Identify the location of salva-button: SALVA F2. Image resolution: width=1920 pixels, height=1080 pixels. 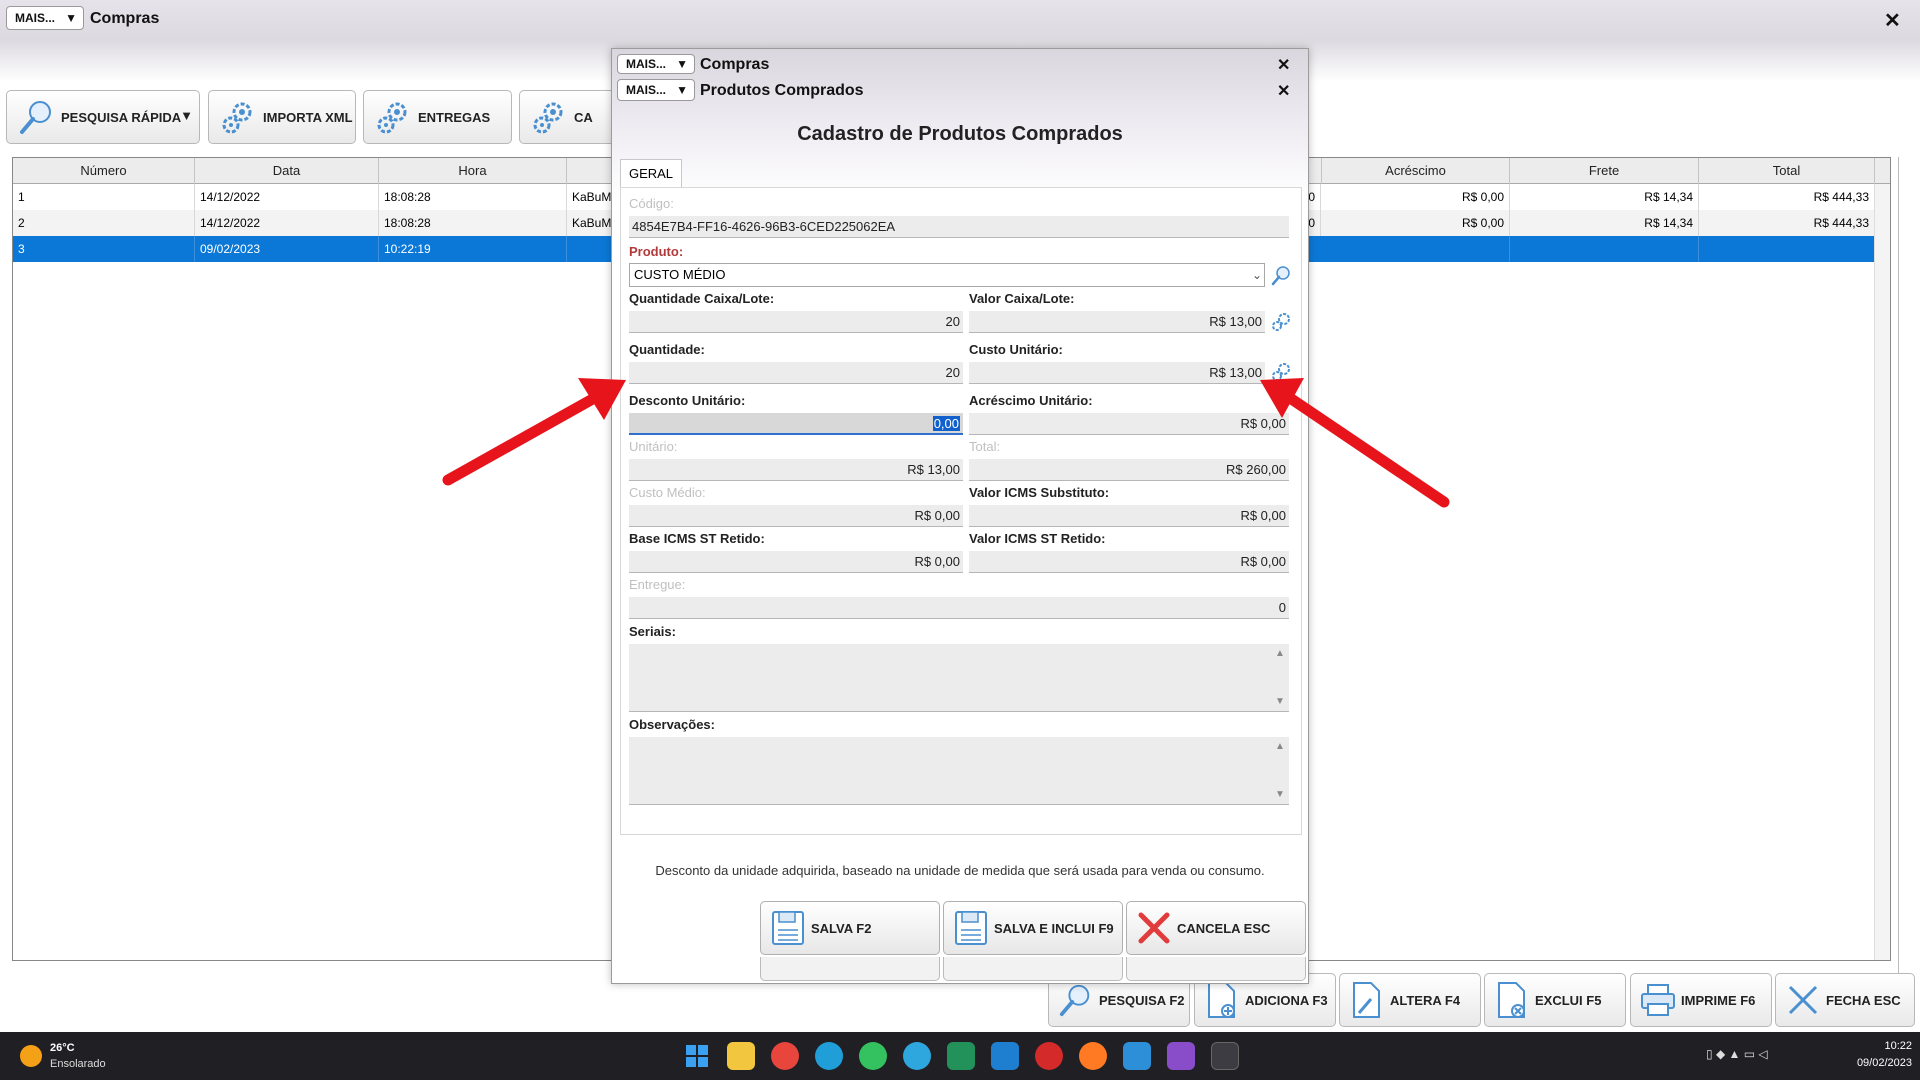
(850, 928).